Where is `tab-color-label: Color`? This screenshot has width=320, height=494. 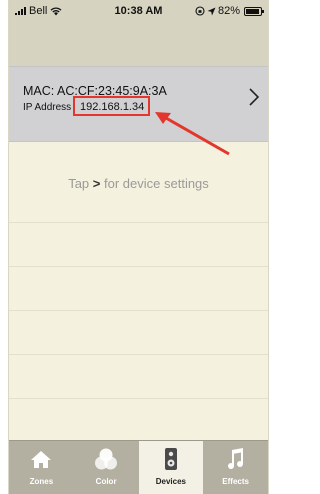
tab-color-label: Color is located at coordinates (106, 481).